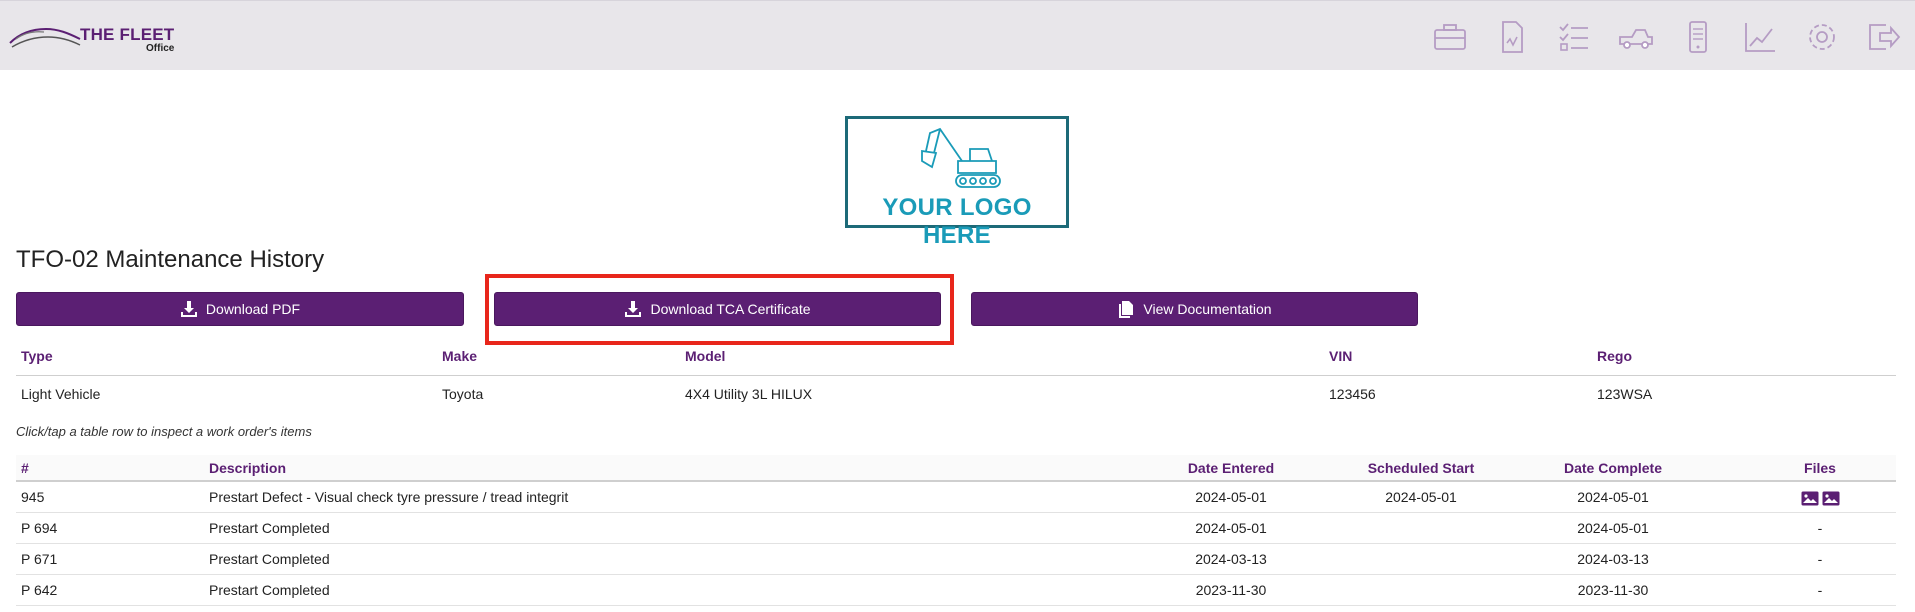 Image resolution: width=1915 pixels, height=612 pixels. Describe the element at coordinates (248, 468) in the screenshot. I see `header-description: Description` at that location.